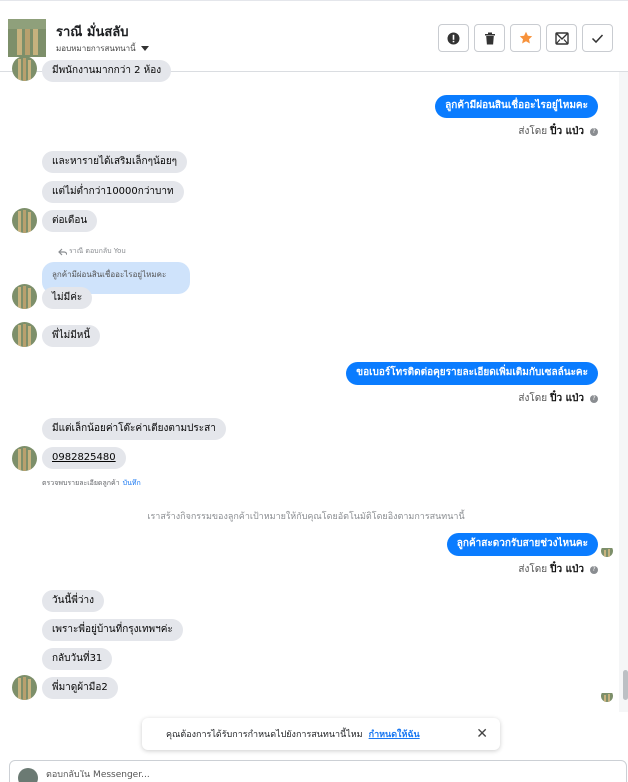  I want to click on incoming-message: วันนี้พี่ว่าง, so click(73, 601).